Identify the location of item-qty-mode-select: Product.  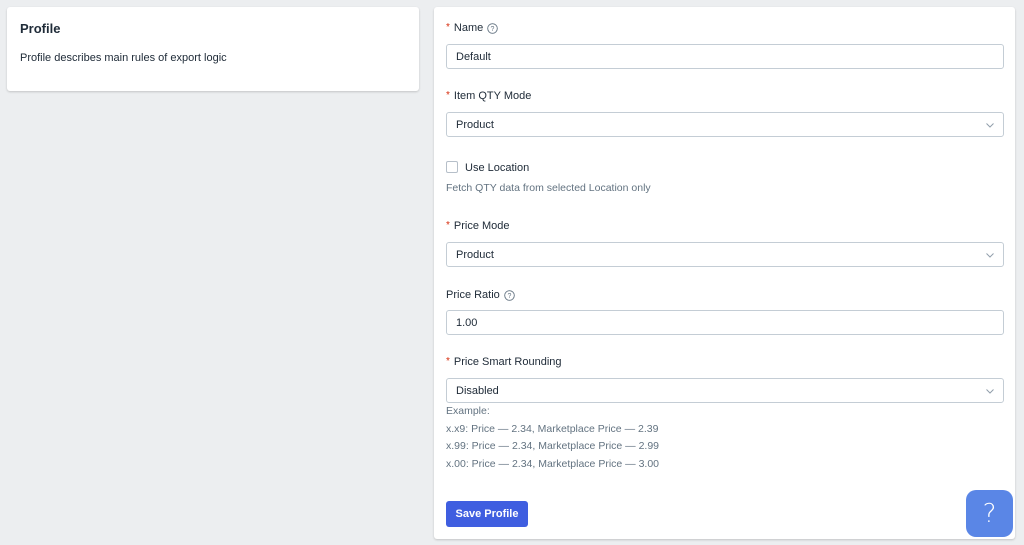
(725, 124).